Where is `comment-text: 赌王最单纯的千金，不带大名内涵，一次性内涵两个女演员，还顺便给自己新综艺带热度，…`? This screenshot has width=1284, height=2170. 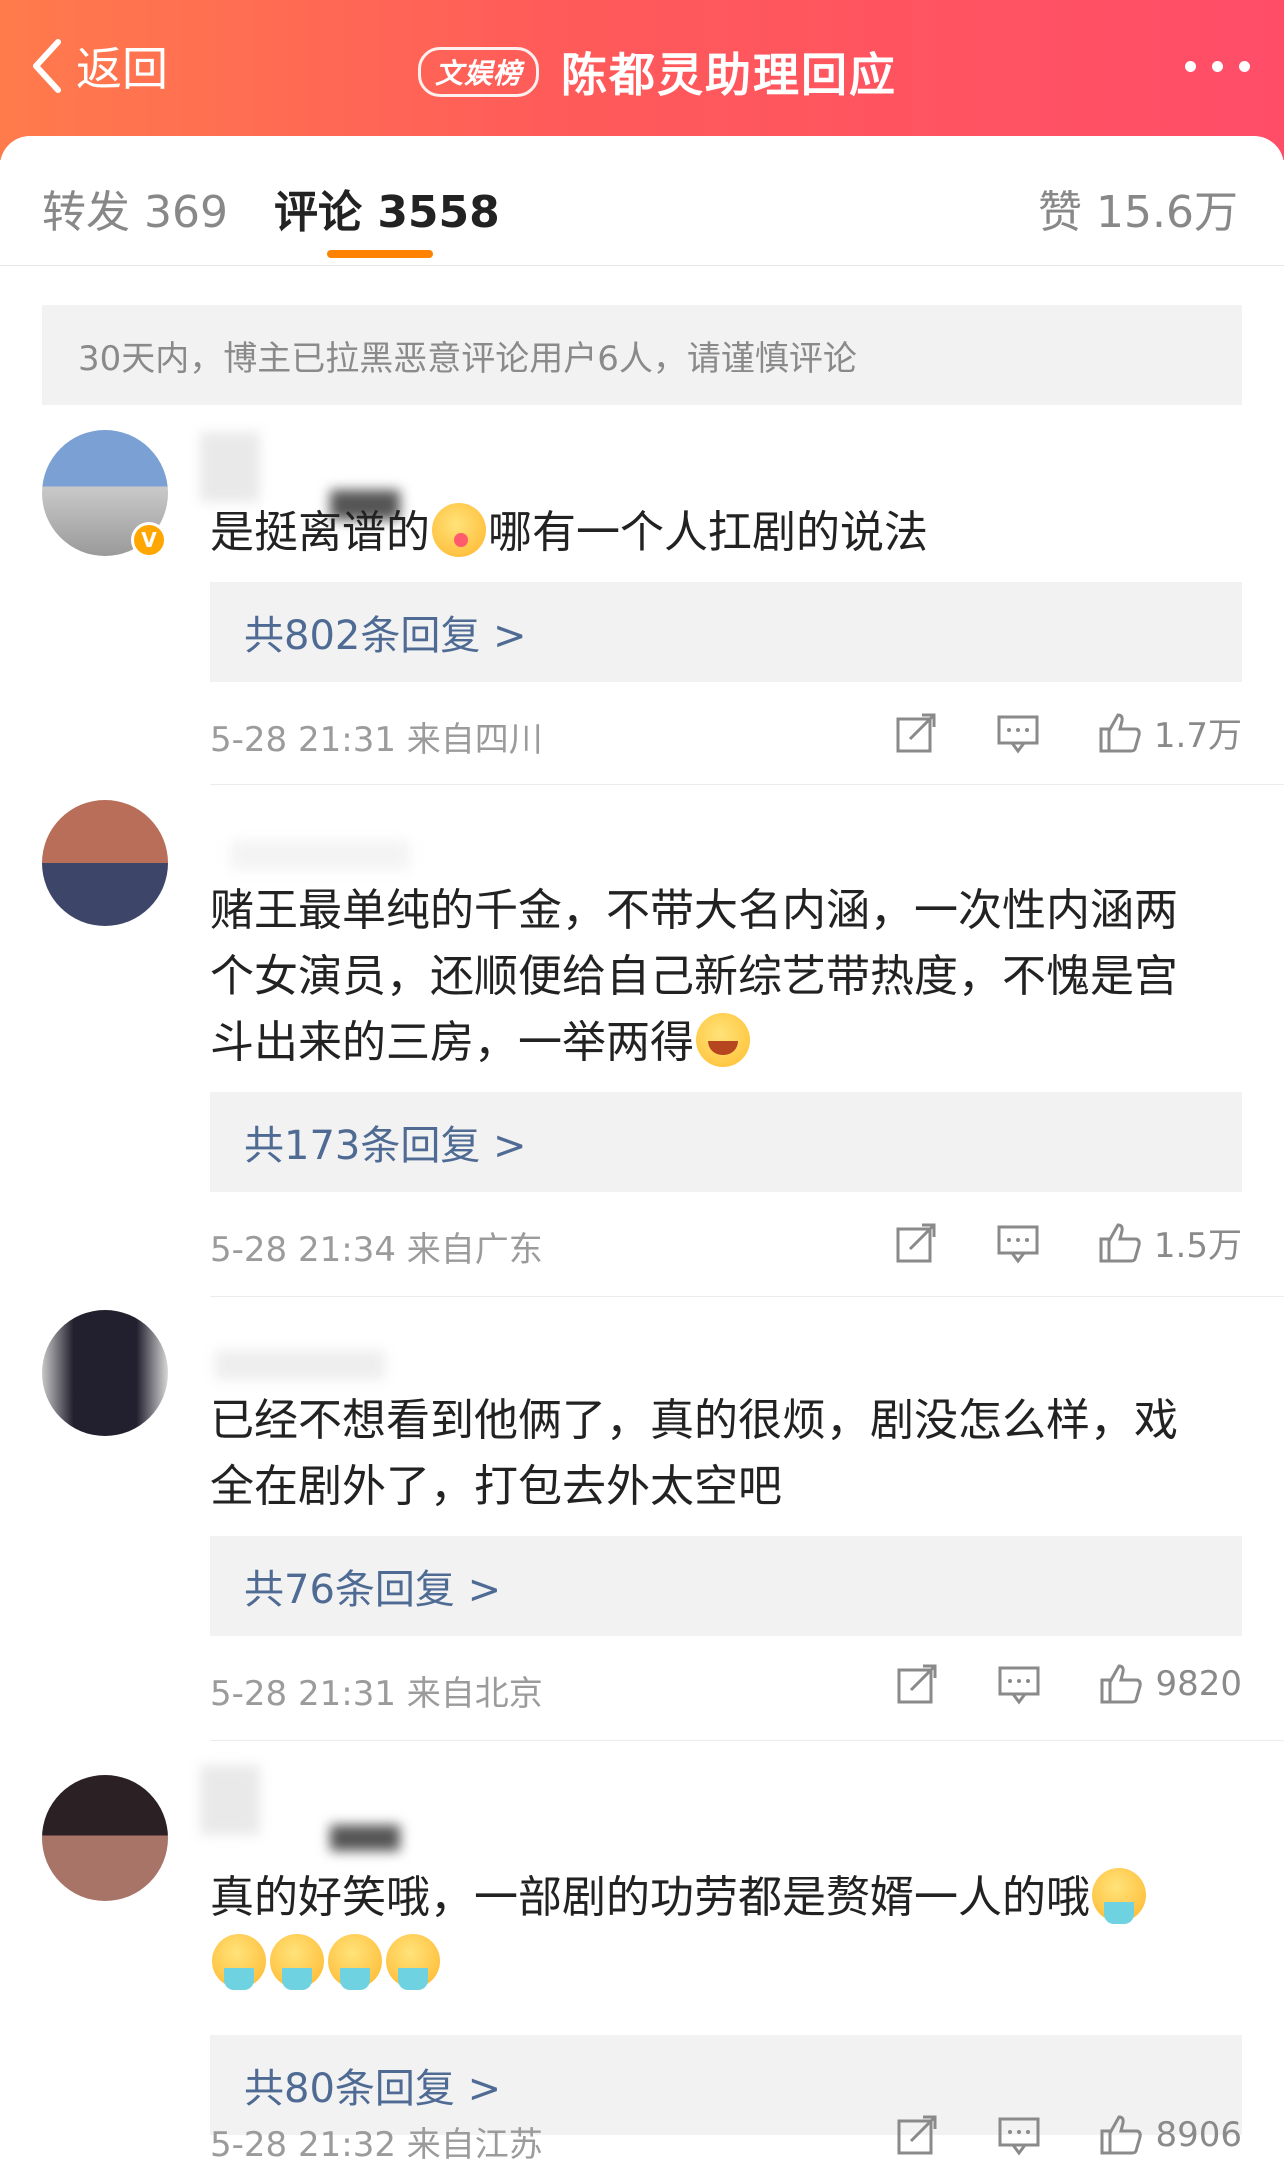
comment-text: 赌王最单纯的千金，不带大名内涵，一次性内涵两个女演员，还顺便给自己新综艺带热度，… is located at coordinates (694, 976).